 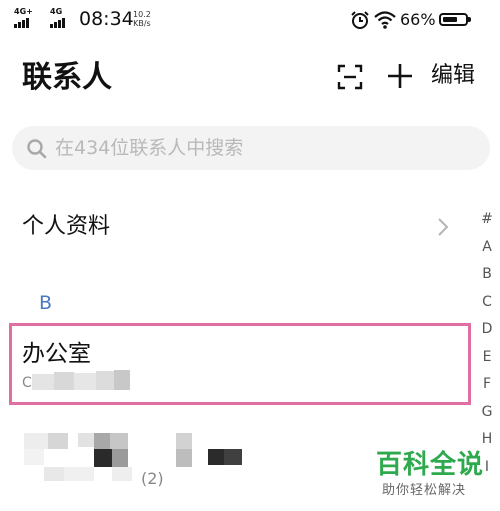 I want to click on watermark-subtitle: 助你轻松解决, so click(x=424, y=490).